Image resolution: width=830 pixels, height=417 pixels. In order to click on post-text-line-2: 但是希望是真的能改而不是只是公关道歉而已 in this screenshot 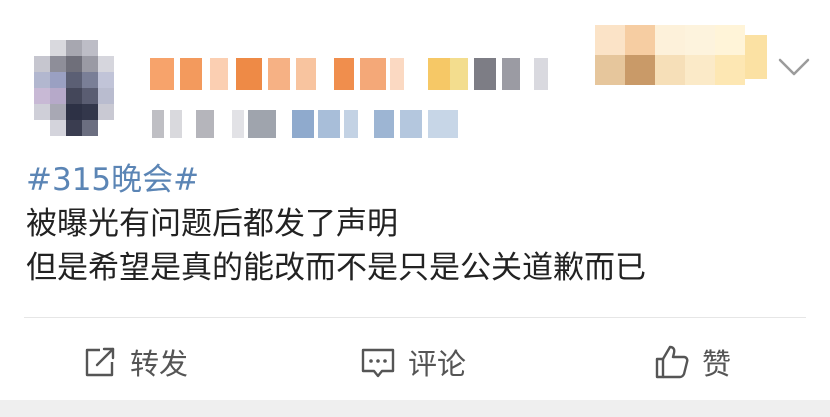, I will do `click(336, 268)`.